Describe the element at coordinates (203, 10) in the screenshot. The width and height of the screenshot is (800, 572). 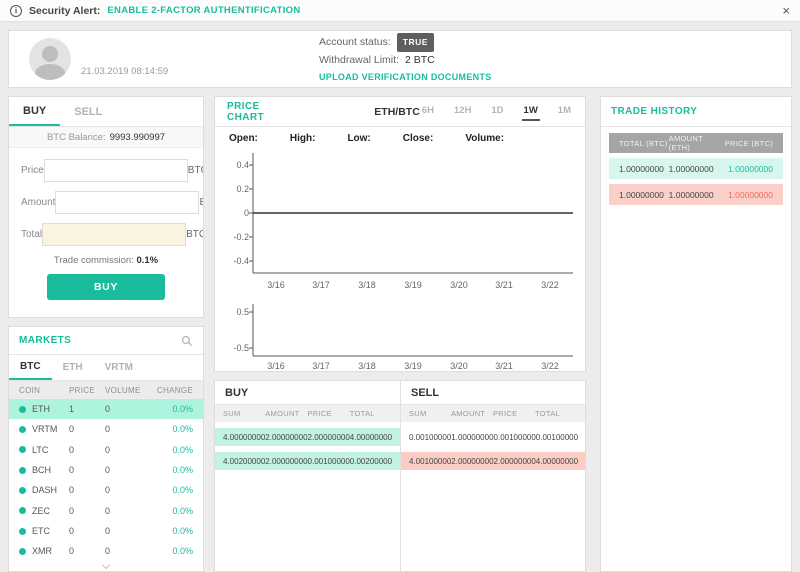
I see `enable-2fa-link: ENABLE 2-FACTOR AUTHENTIFICATION` at that location.